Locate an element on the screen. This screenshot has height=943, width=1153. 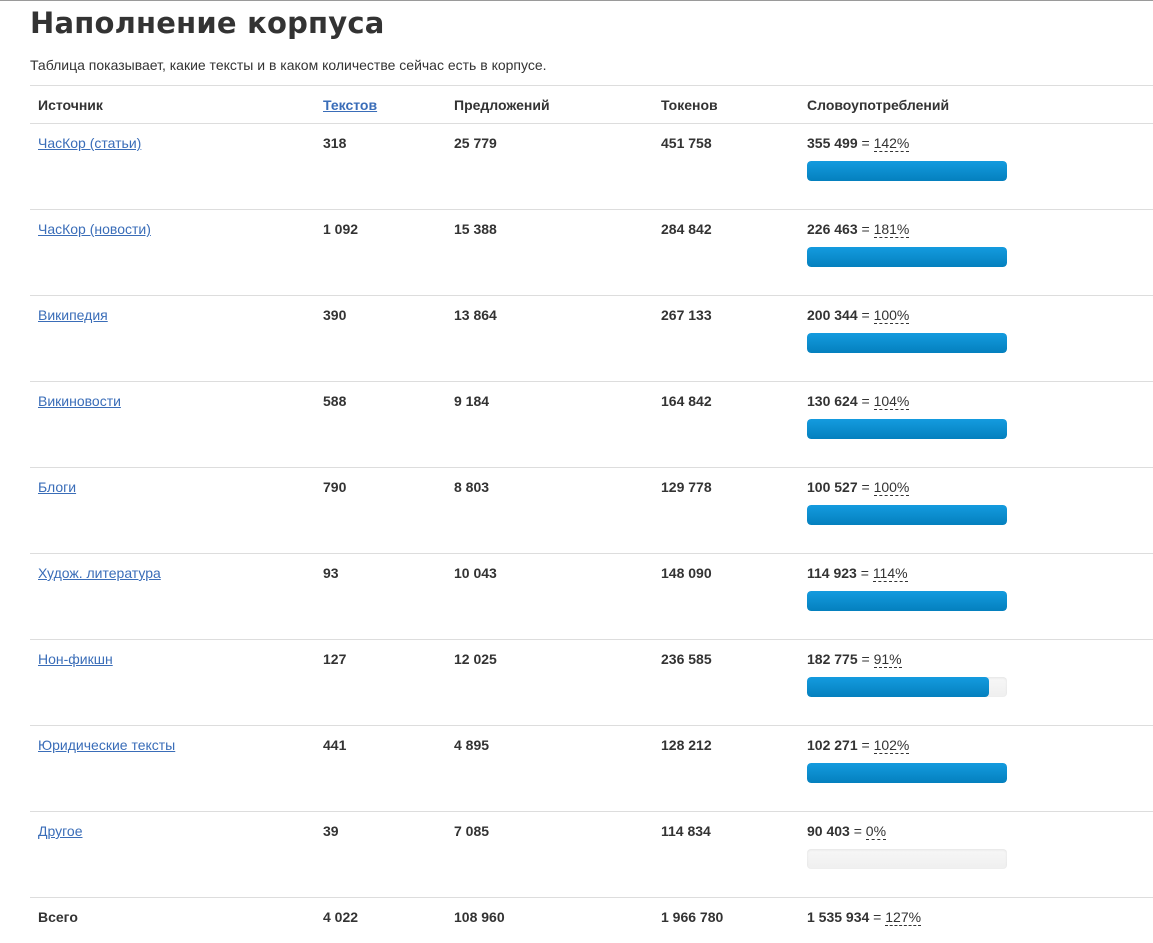
tokens-cell: 148 090 is located at coordinates (726, 596).